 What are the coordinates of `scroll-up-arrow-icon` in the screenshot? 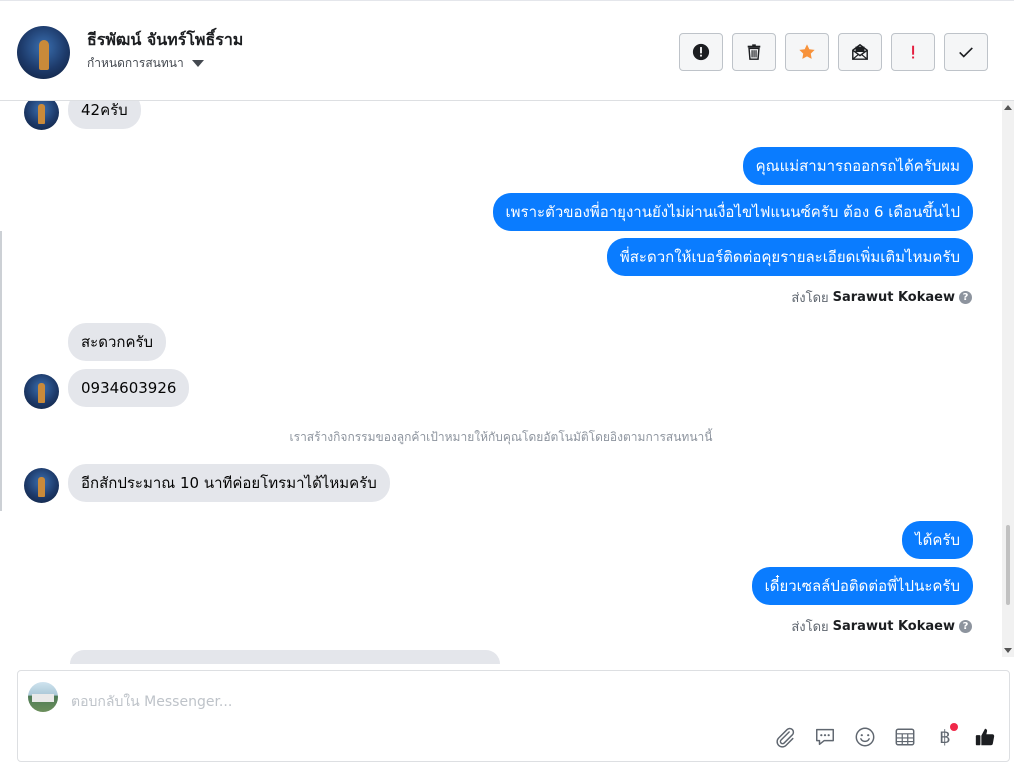 It's located at (1008, 107).